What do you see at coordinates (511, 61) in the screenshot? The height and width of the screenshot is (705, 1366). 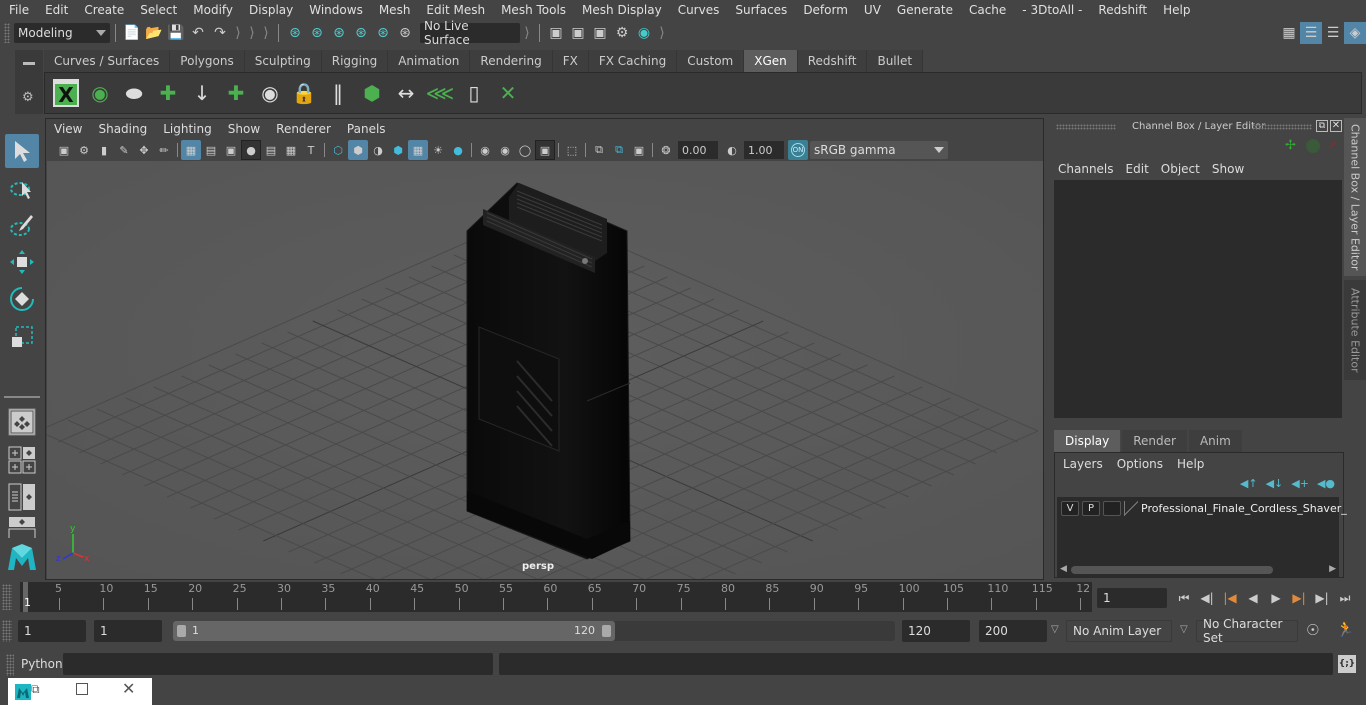 I see `shelf-tab: Rendering` at bounding box center [511, 61].